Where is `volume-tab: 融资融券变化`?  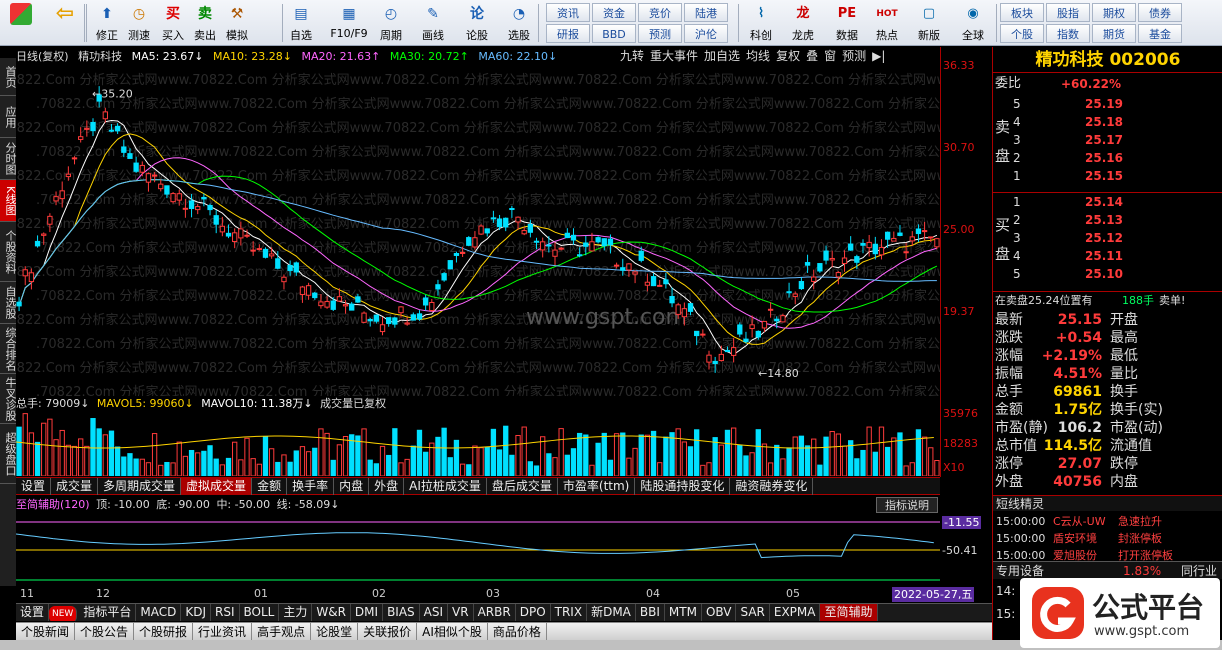
volume-tab: 融资融券变化 is located at coordinates (772, 486).